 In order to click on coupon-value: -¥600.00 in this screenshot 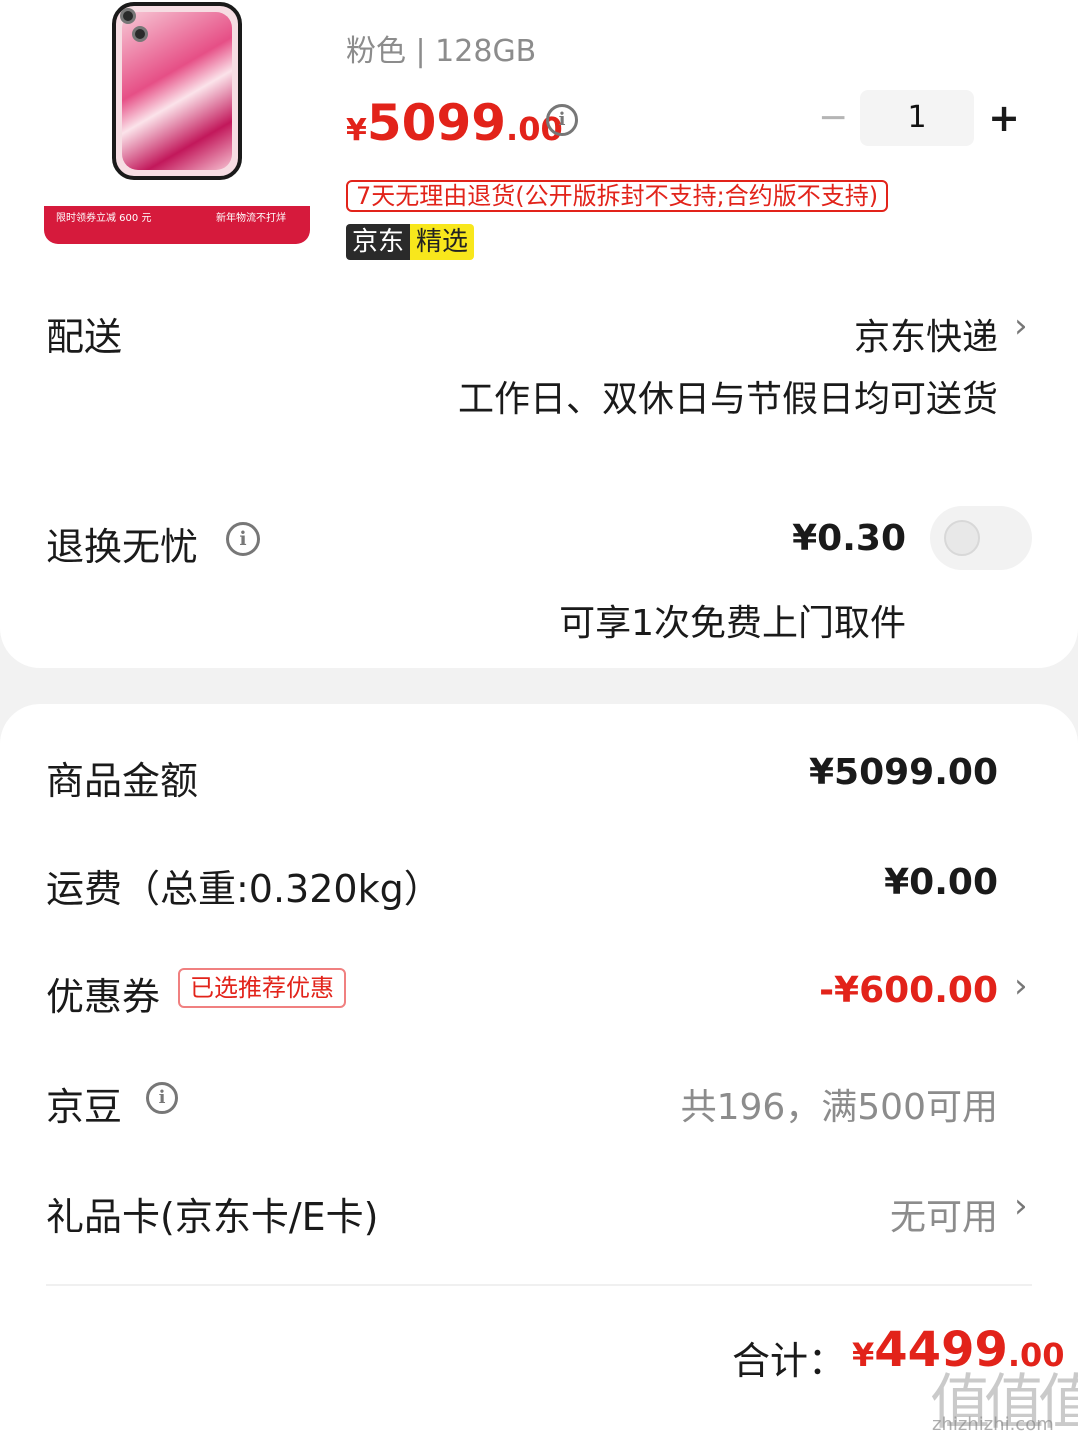, I will do `click(908, 990)`.